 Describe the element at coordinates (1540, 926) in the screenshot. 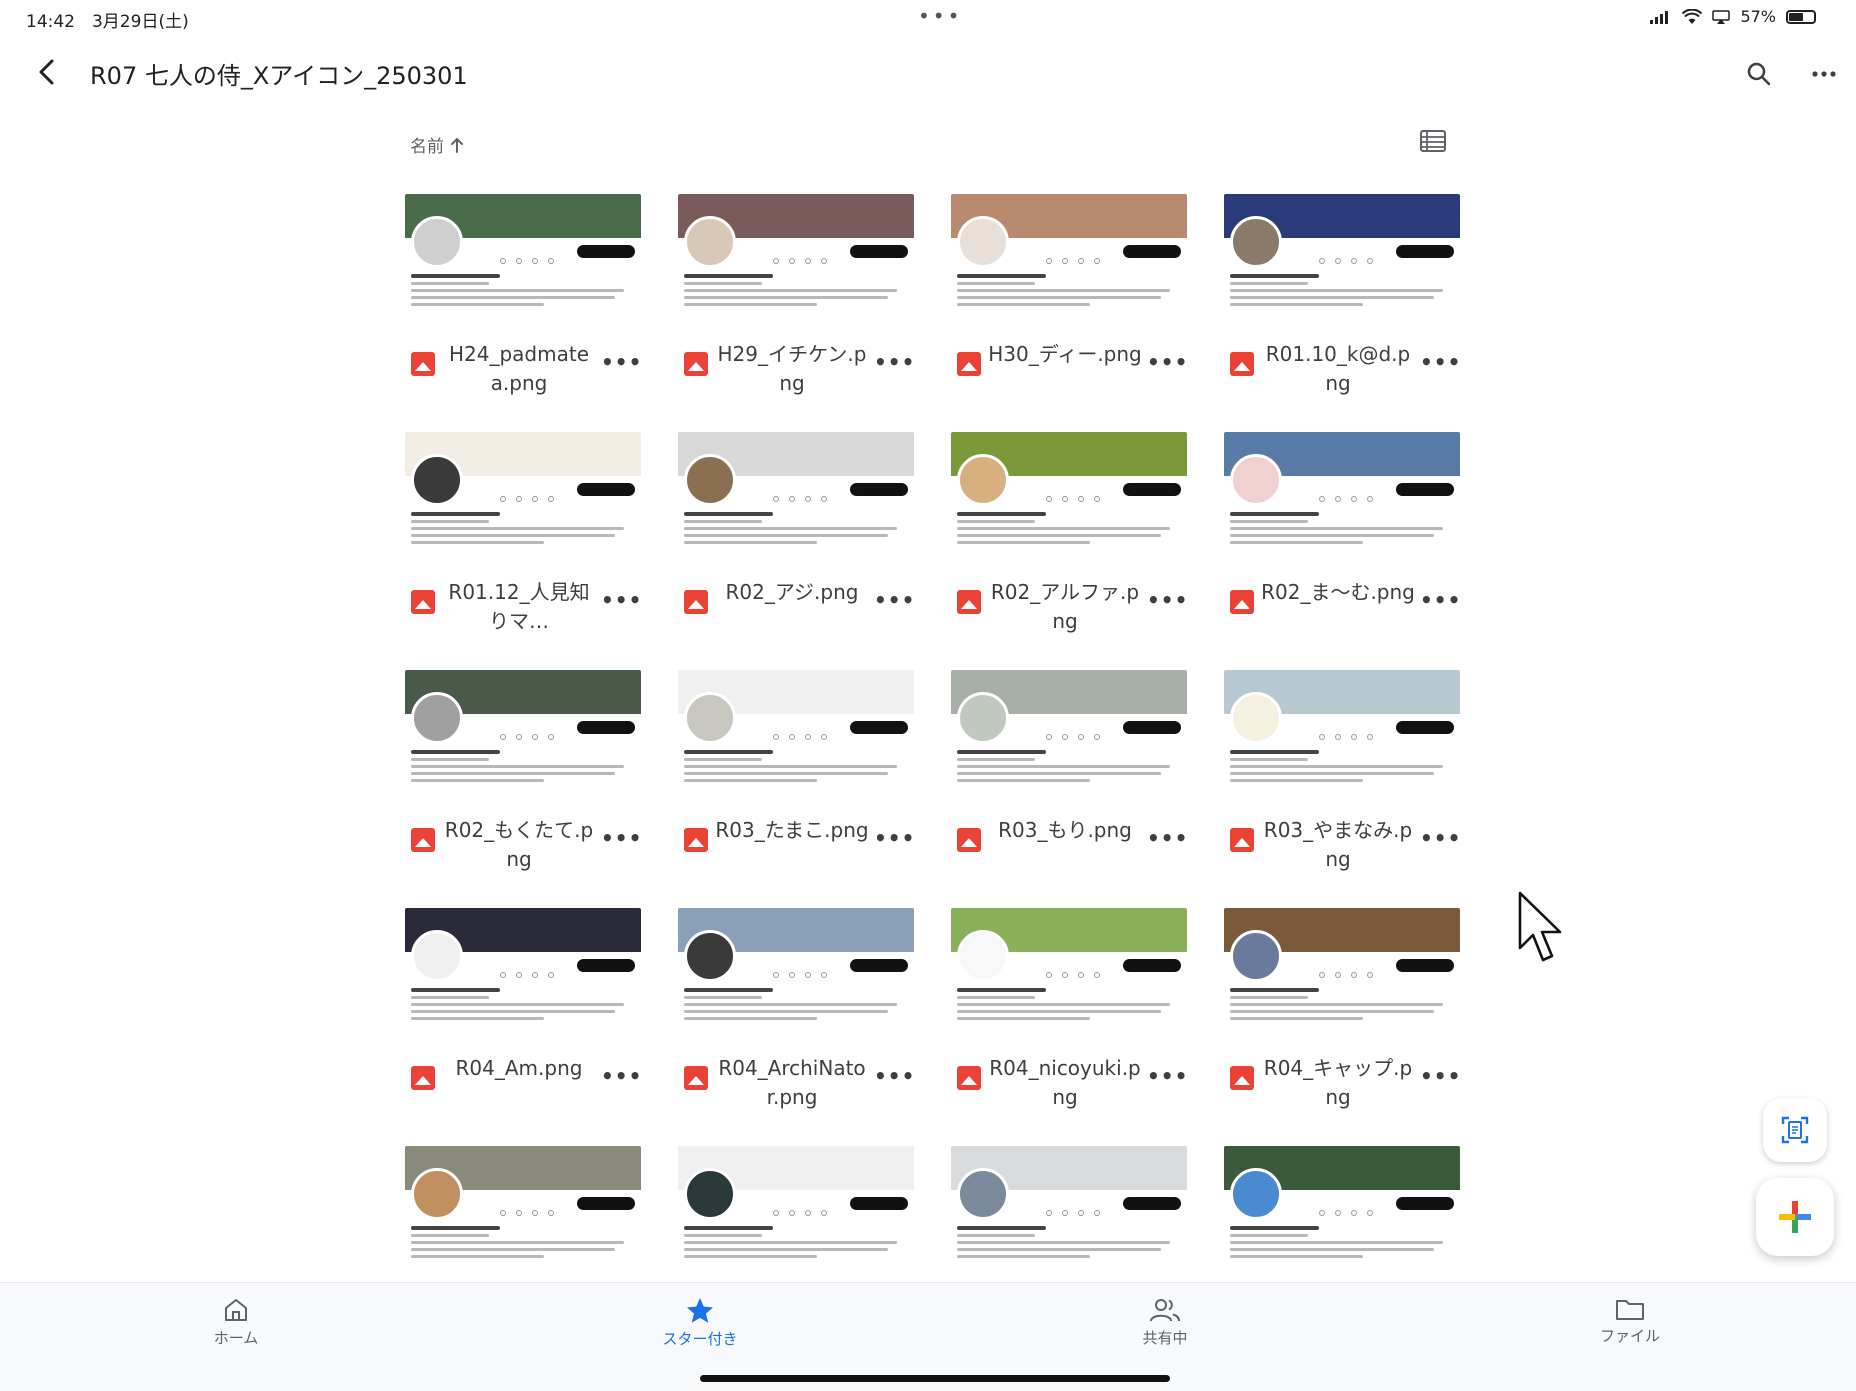

I see `mouse-cursor-icon` at that location.